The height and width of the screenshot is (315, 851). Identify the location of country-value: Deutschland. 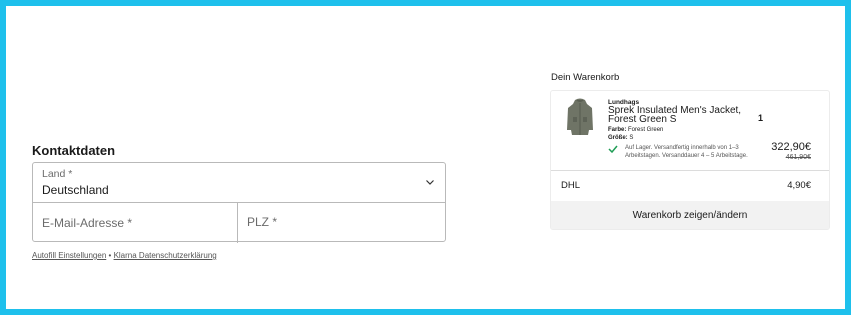
(75, 190).